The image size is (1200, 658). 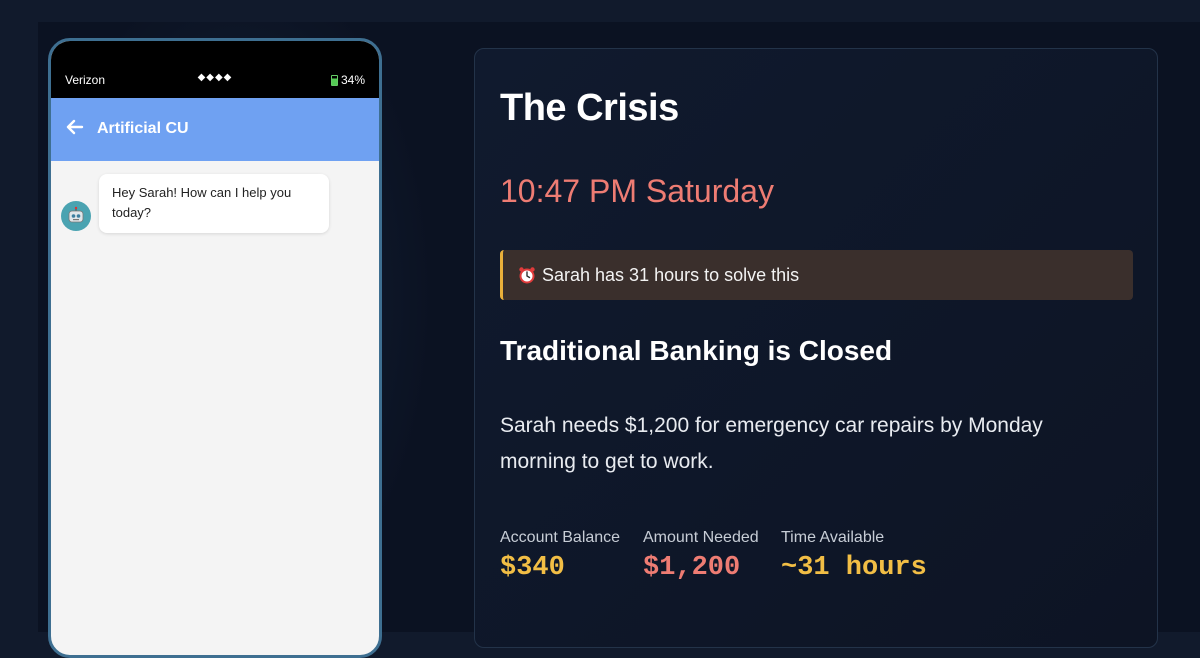 What do you see at coordinates (816, 275) in the screenshot?
I see `time-alert: Sarah has 31 hours to solve this` at bounding box center [816, 275].